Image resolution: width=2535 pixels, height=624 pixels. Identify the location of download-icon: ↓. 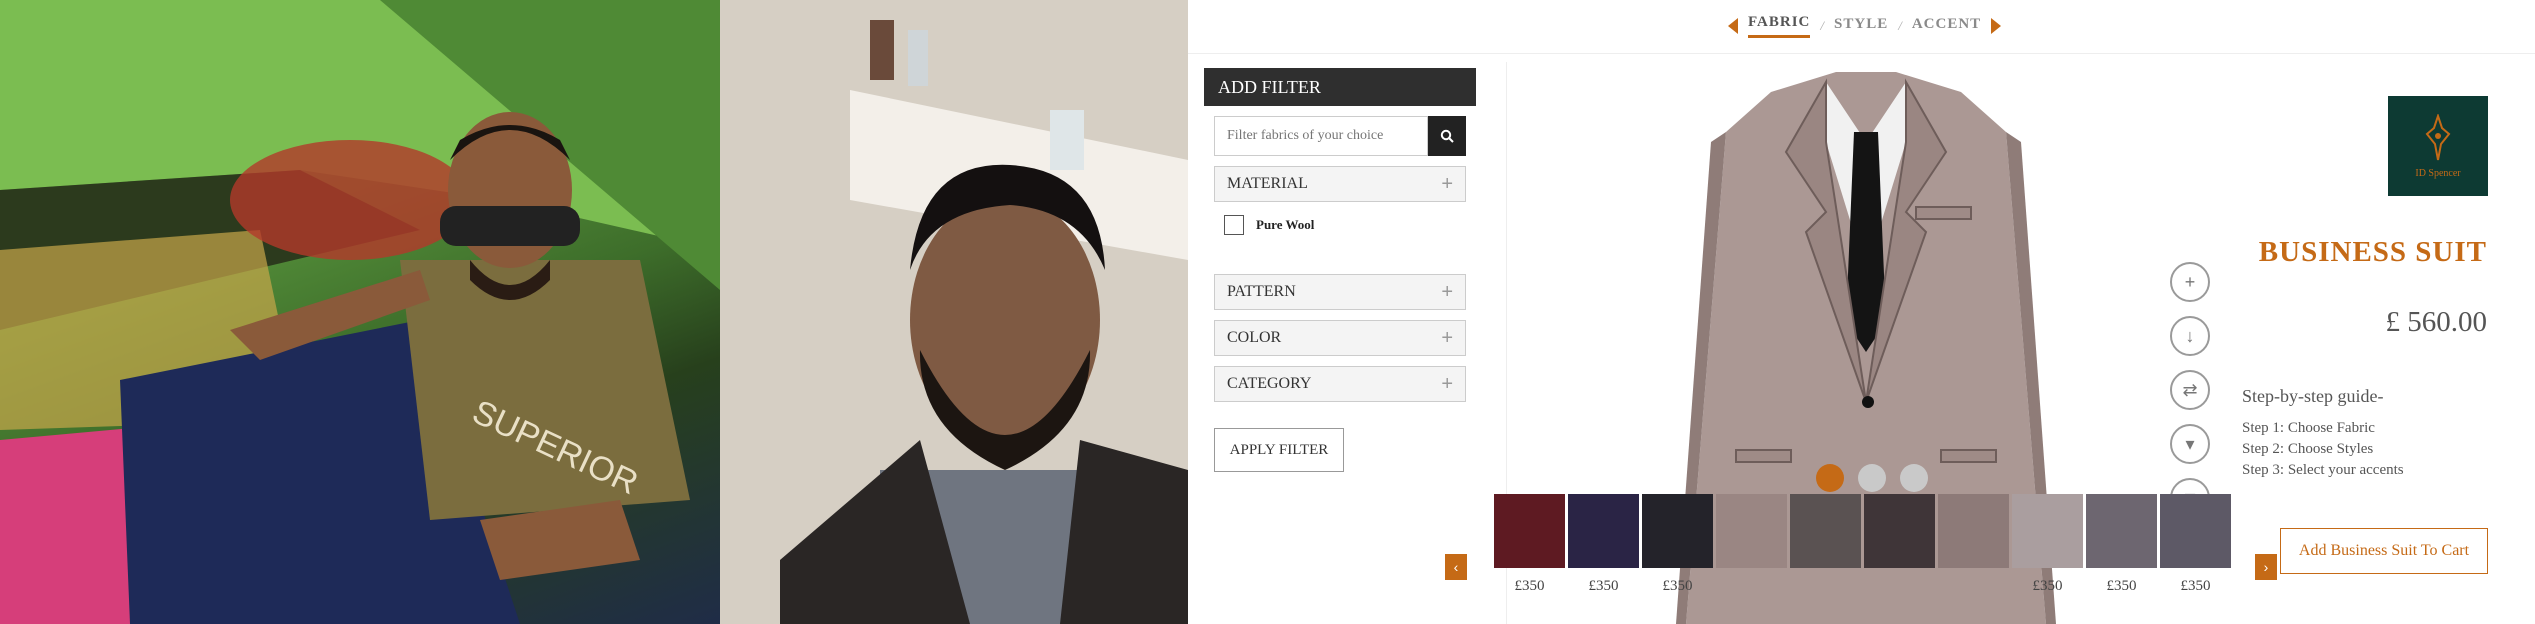
(2190, 336).